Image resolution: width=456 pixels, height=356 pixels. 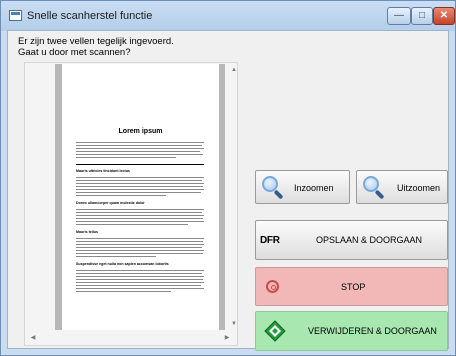 I want to click on dfr-logo-icon: DFR, so click(x=270, y=240).